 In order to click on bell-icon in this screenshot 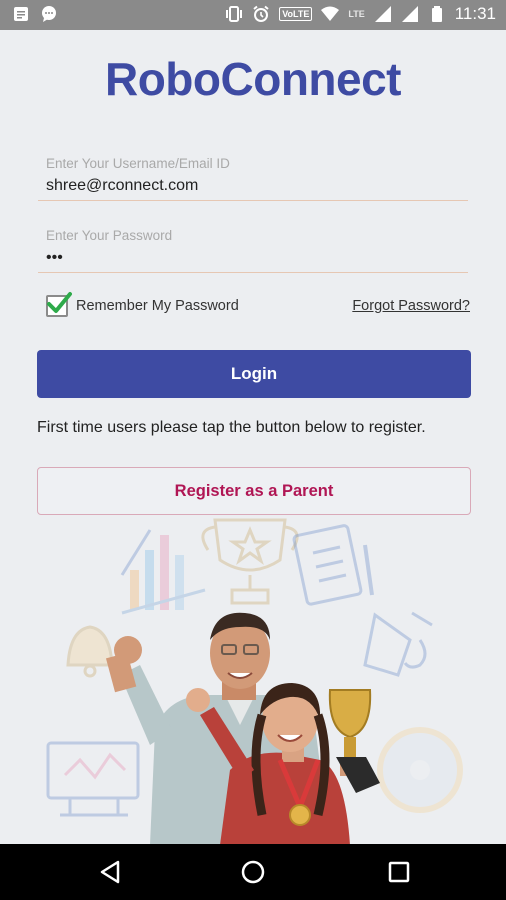, I will do `click(90, 651)`.